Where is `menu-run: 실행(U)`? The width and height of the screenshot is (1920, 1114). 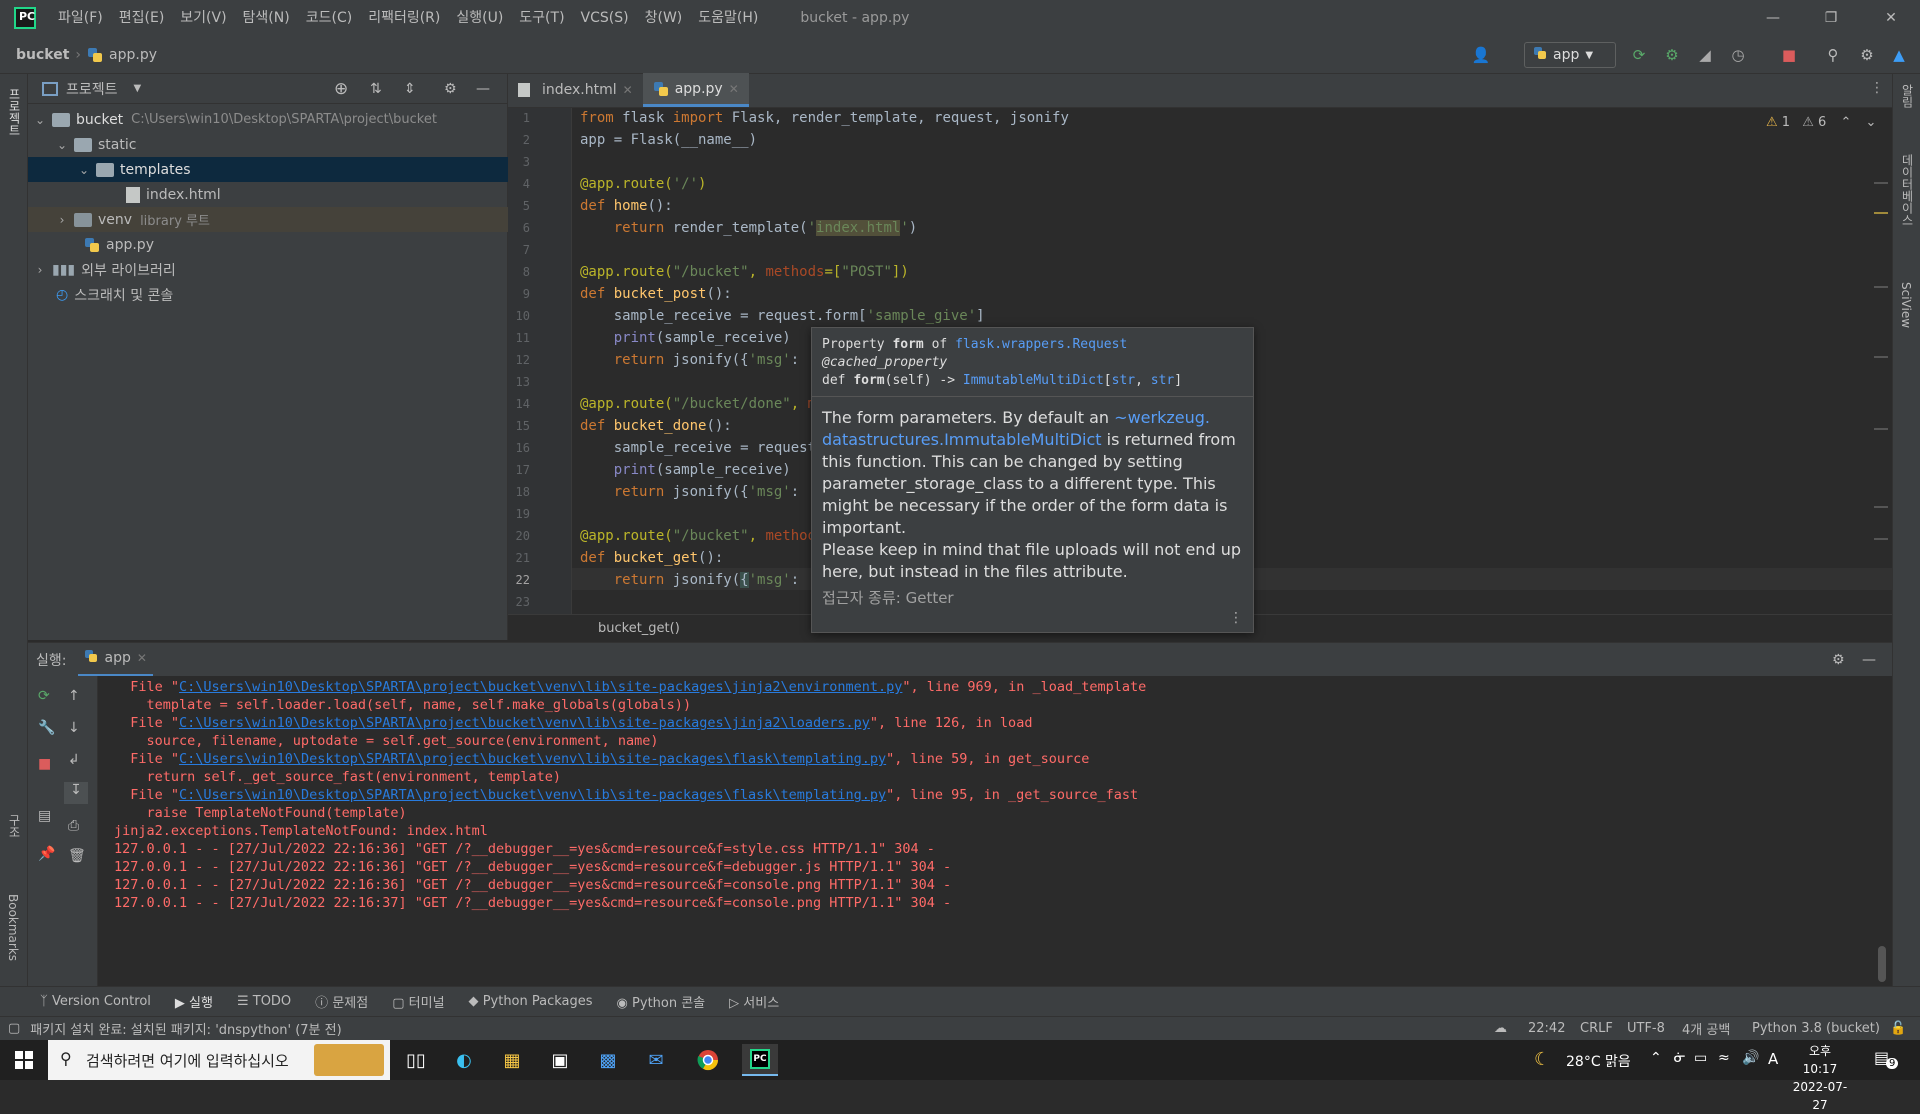
menu-run: 실행(U) is located at coordinates (479, 18).